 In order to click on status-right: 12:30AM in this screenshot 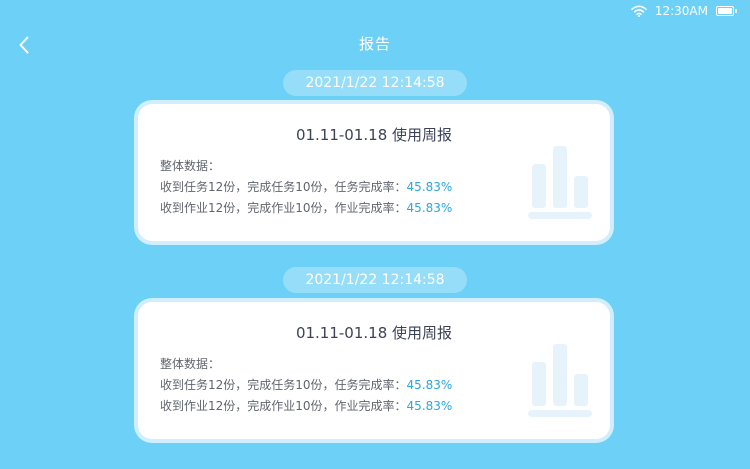, I will do `click(684, 11)`.